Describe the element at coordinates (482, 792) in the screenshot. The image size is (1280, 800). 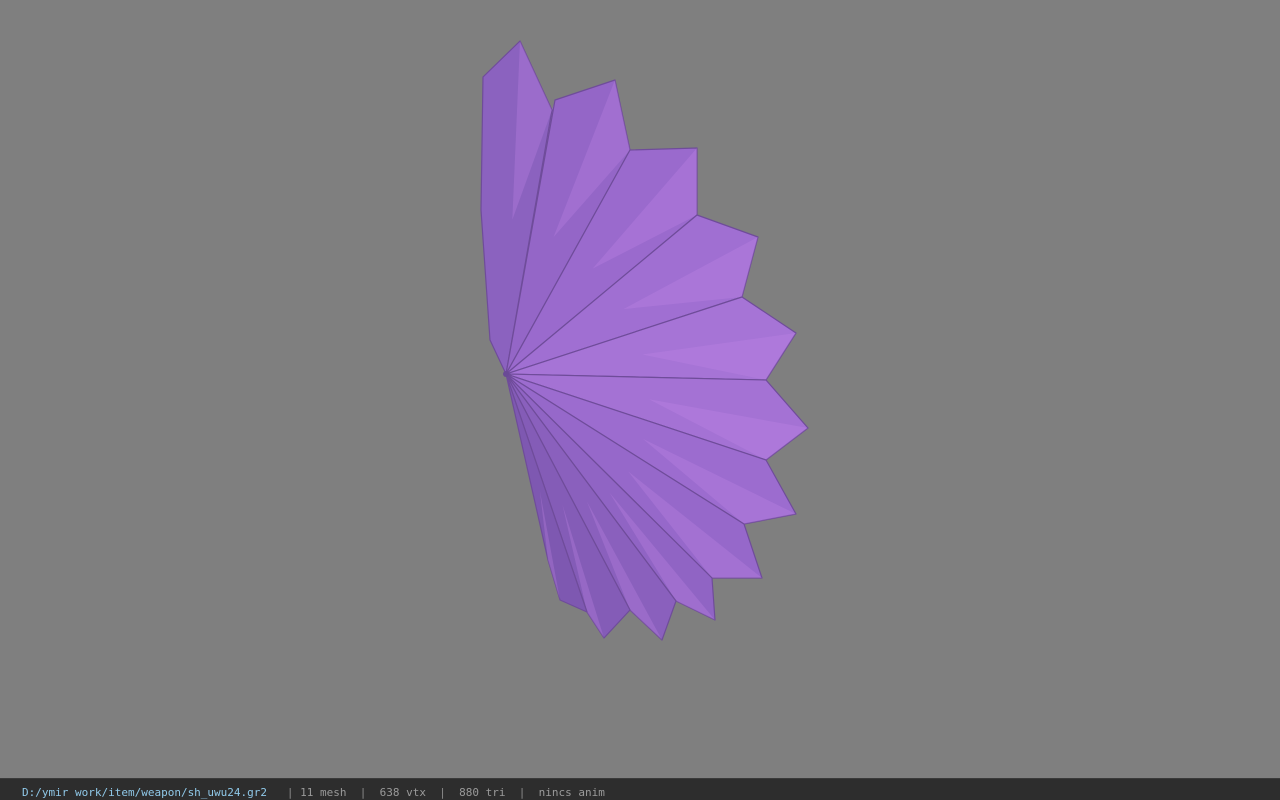
I see `triangle-count: 880 tri` at that location.